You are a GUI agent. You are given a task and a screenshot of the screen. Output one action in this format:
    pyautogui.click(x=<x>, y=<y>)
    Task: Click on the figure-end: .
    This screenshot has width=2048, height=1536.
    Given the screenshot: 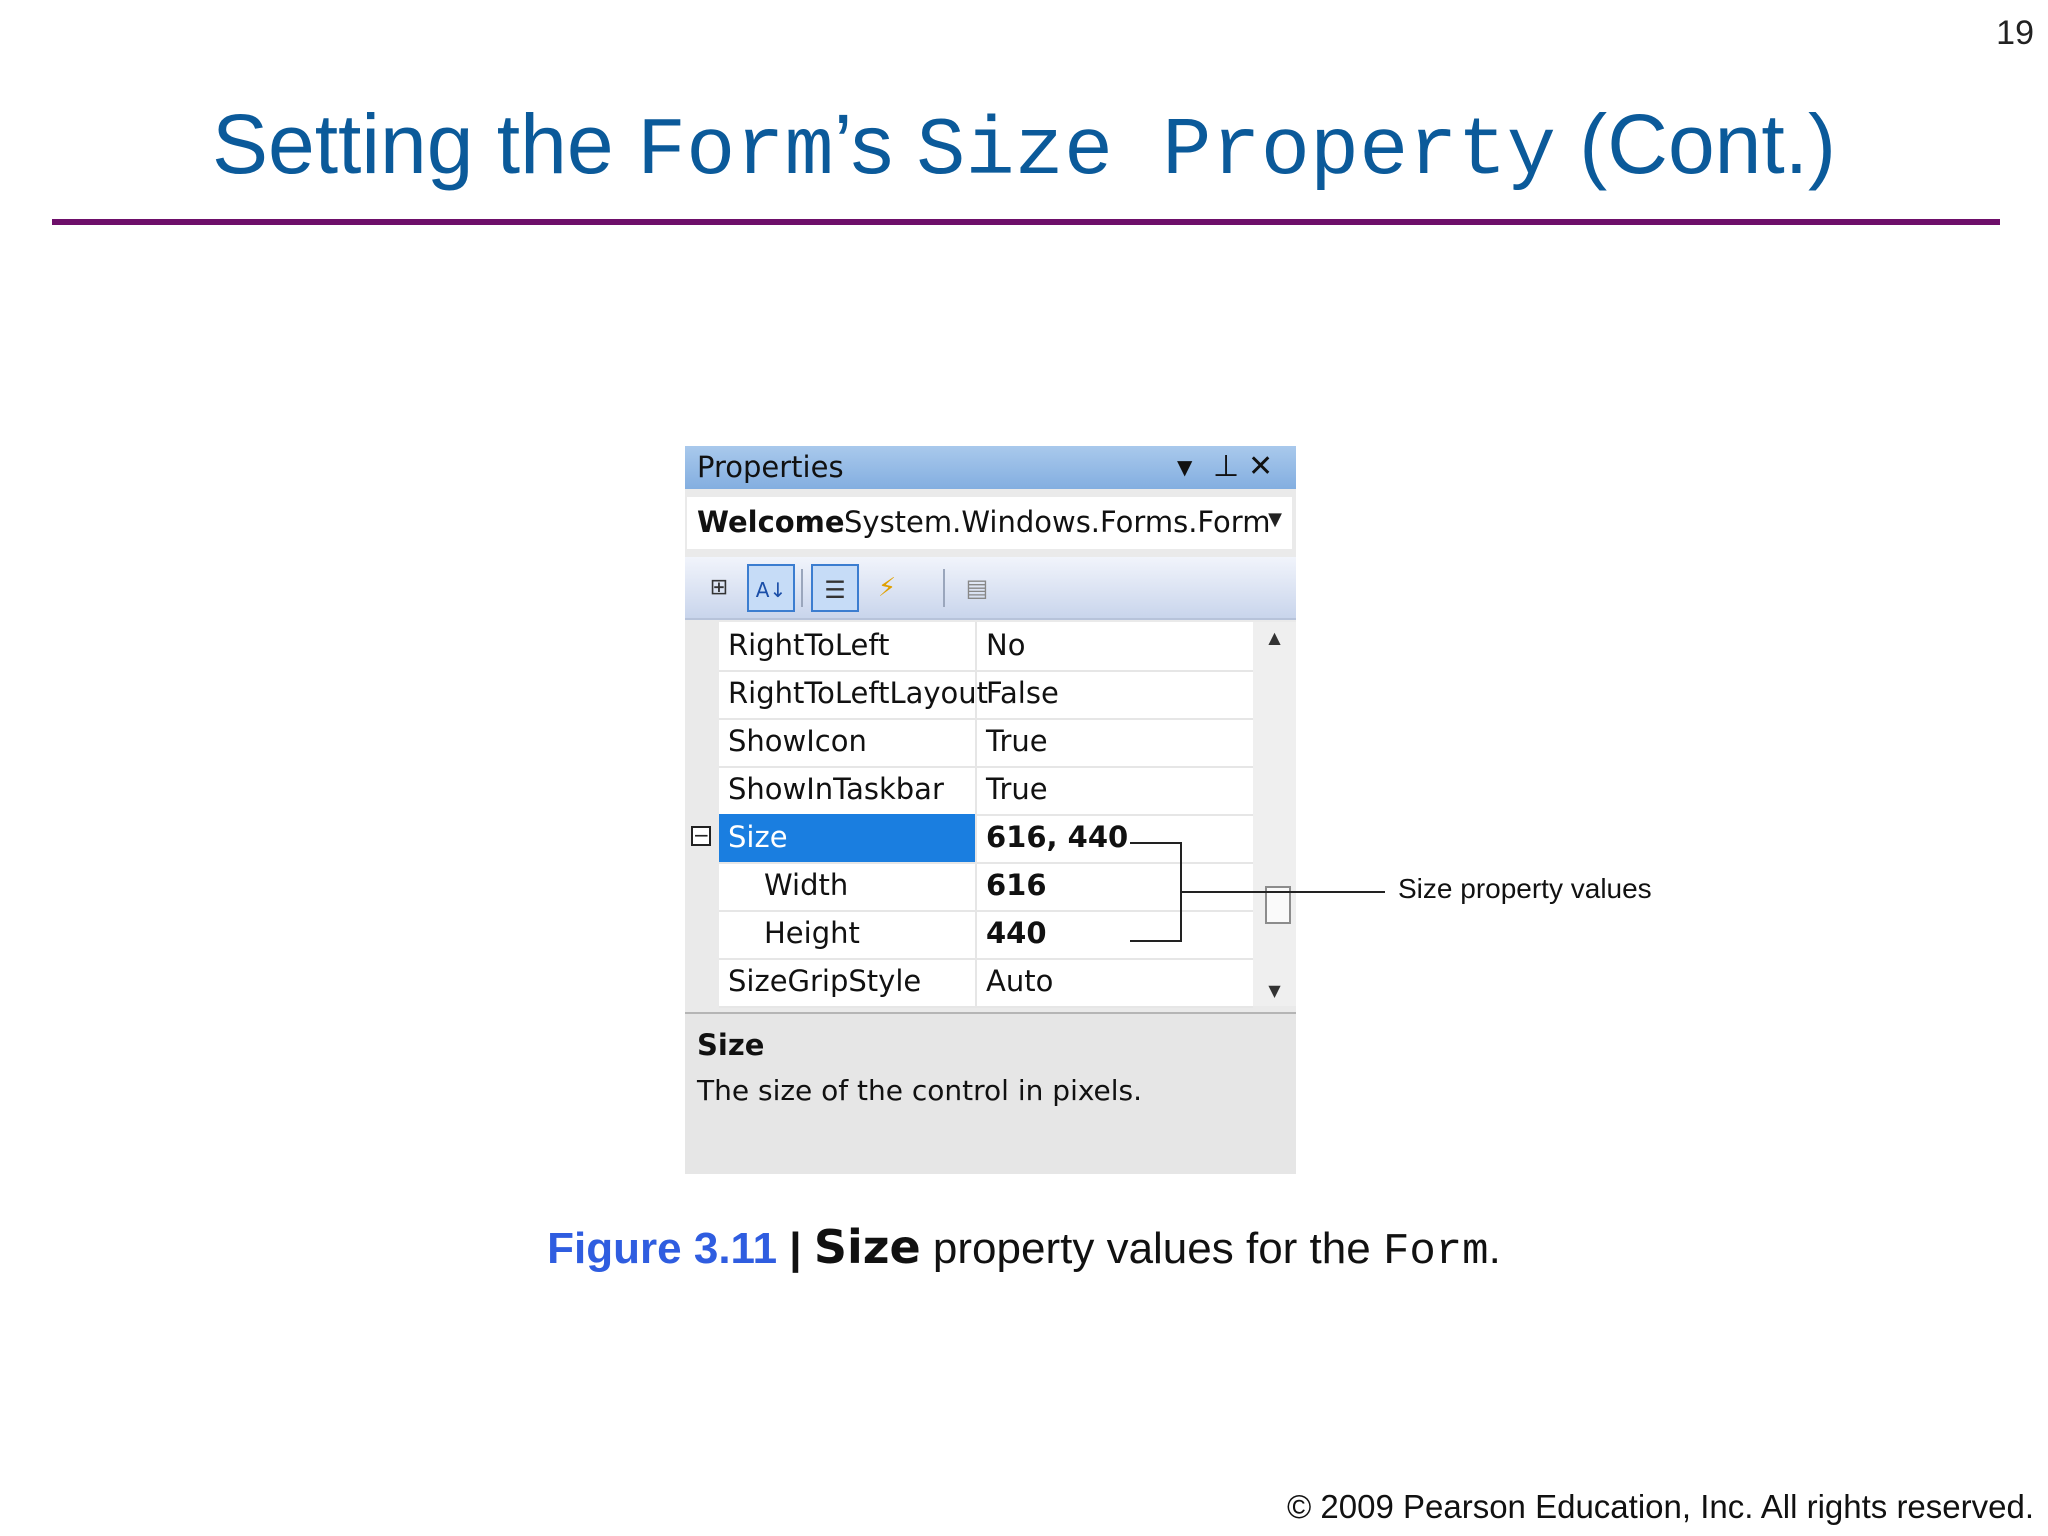 What is the action you would take?
    pyautogui.click(x=1494, y=1248)
    